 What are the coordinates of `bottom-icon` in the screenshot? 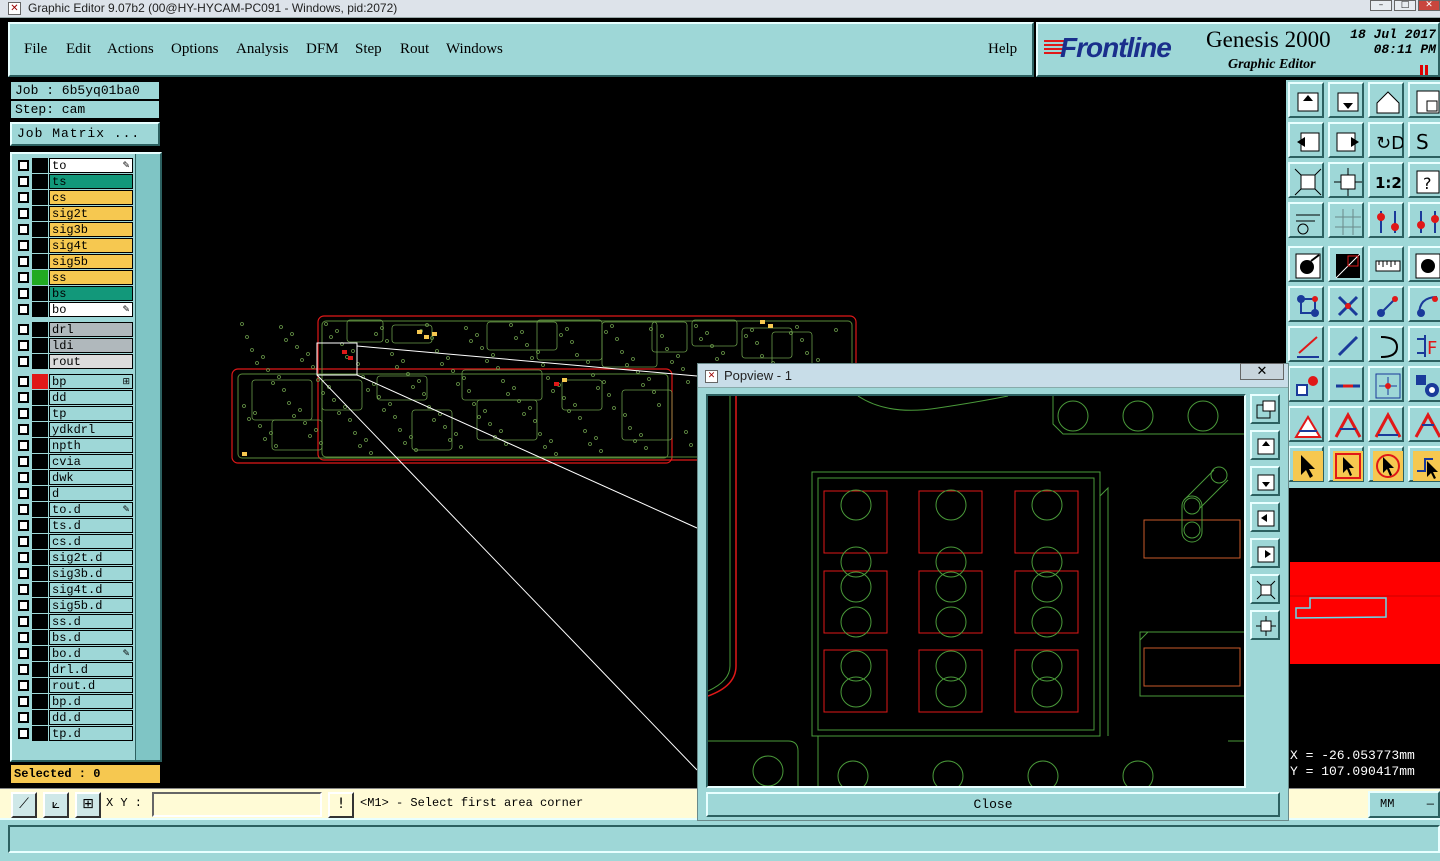 It's located at (1346, 100).